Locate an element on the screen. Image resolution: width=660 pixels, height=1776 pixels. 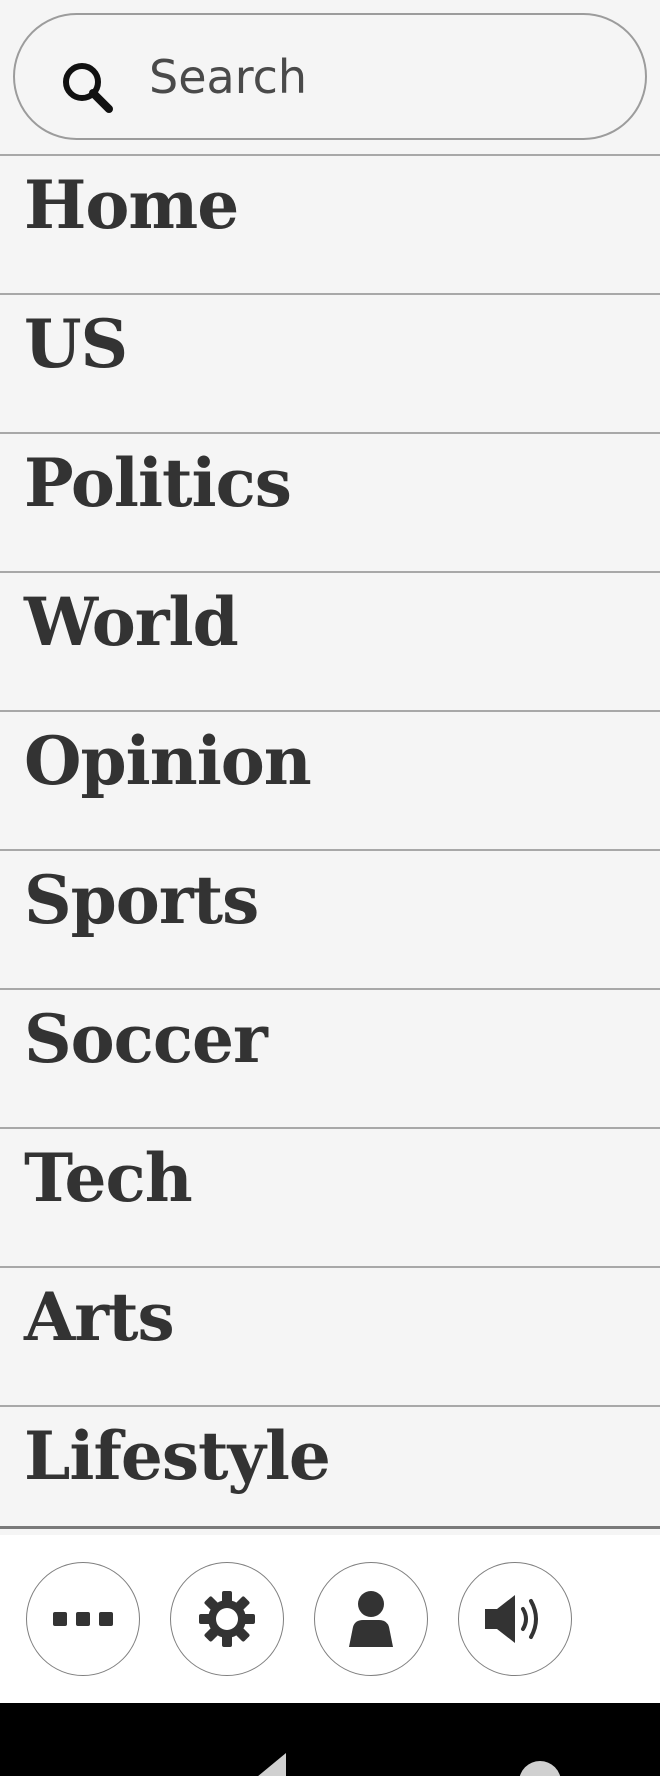
gear-icon is located at coordinates (227, 1619).